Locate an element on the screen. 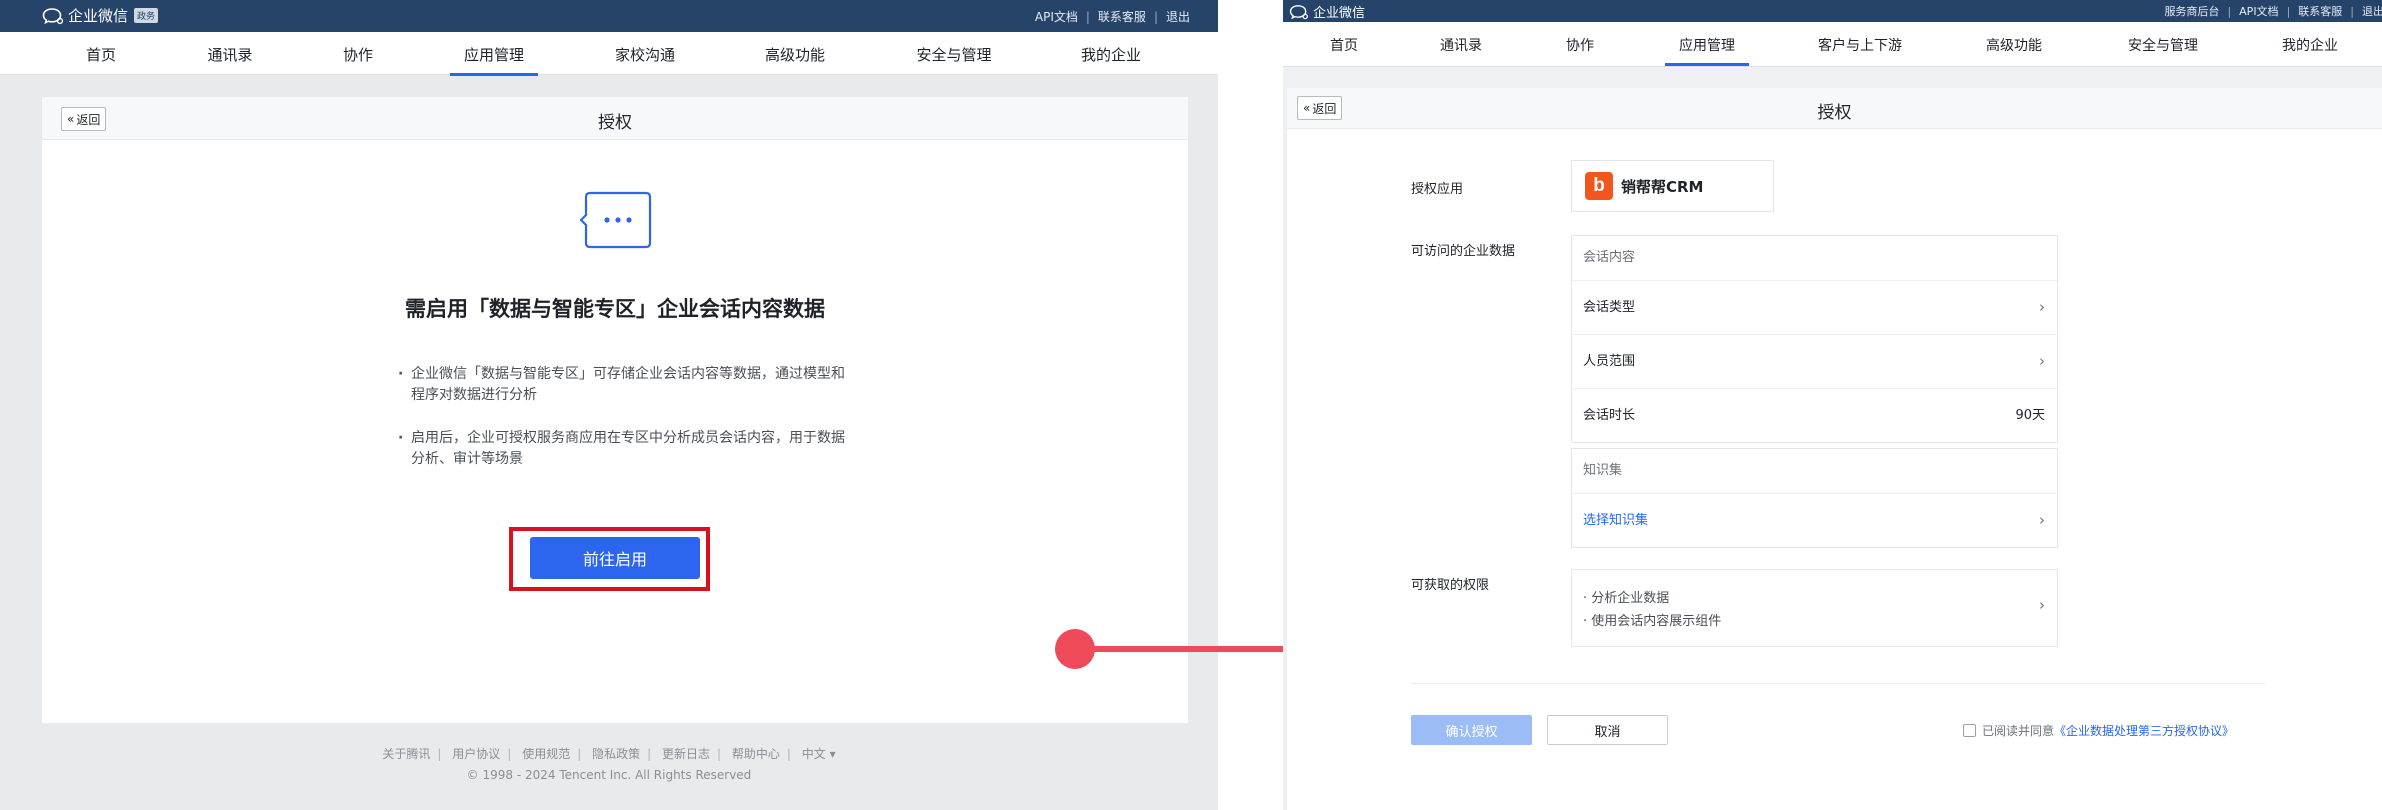 The height and width of the screenshot is (810, 2382). session-content-header: 会话内容 is located at coordinates (1814, 258).